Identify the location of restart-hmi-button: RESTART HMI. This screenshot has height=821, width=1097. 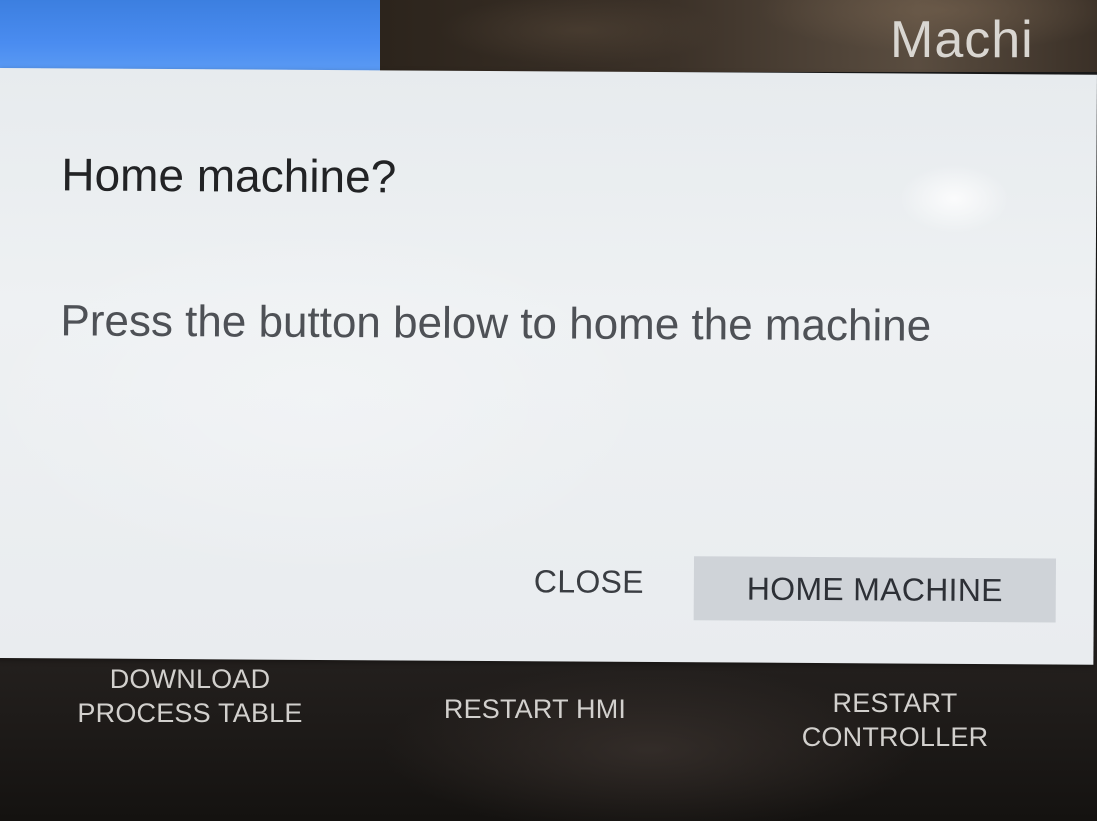
(535, 709).